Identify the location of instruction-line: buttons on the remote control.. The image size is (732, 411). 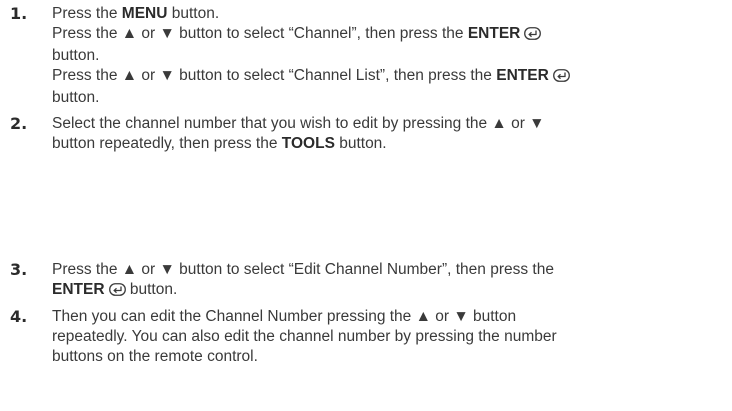
(392, 357).